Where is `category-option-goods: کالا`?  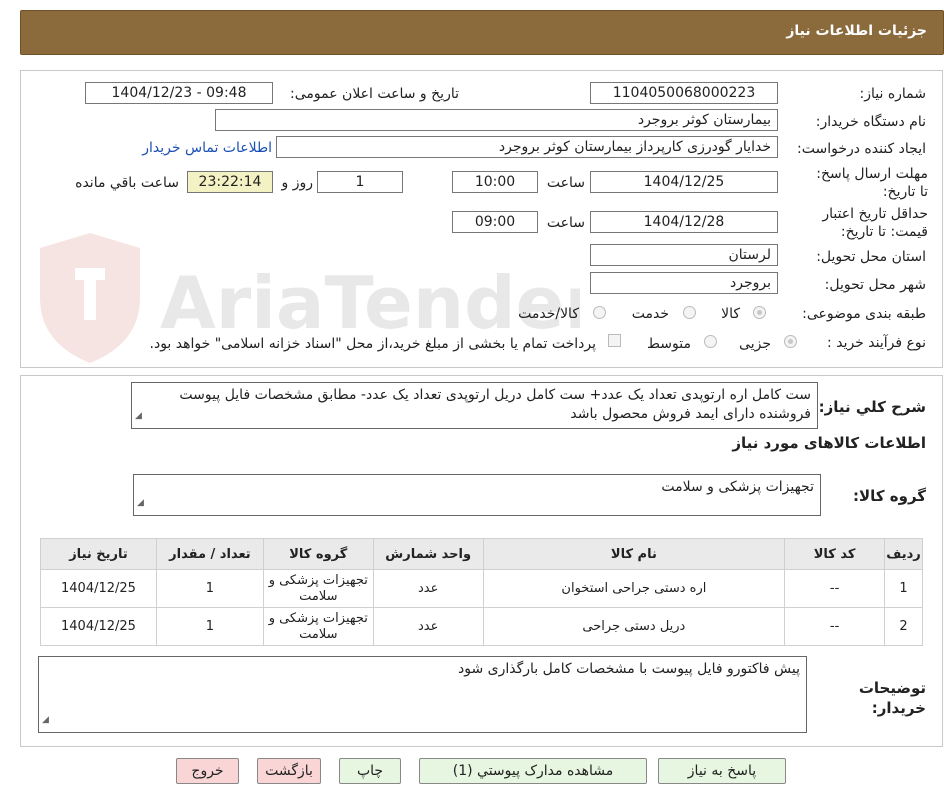
category-option-goods: کالا is located at coordinates (730, 314).